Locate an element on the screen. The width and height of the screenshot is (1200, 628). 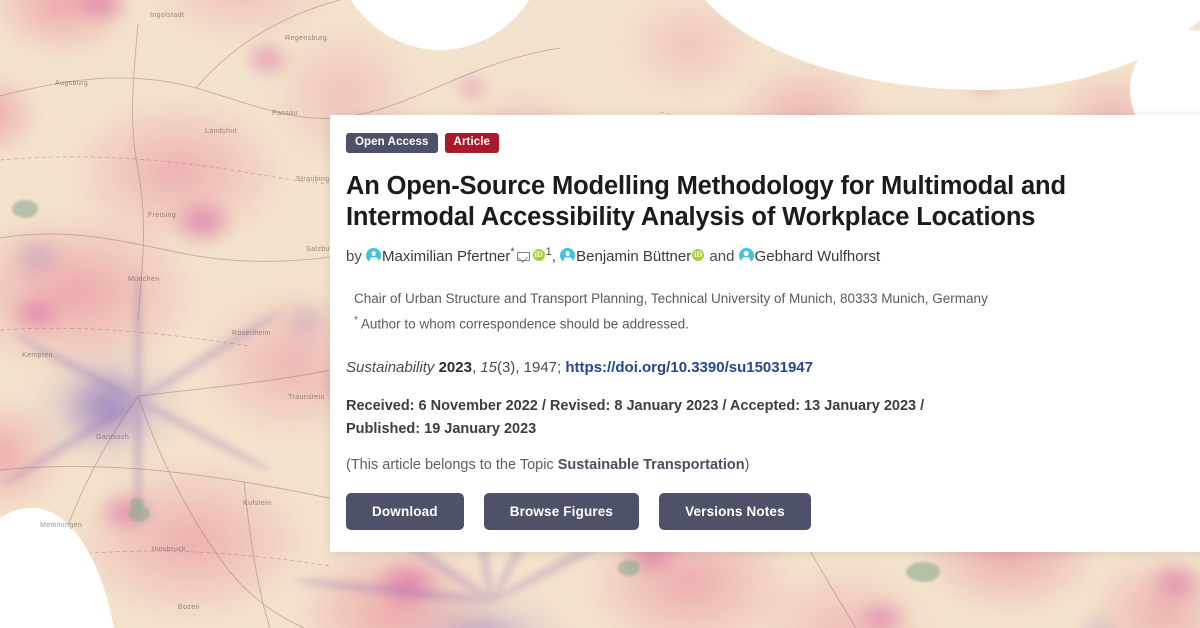
map-place-label: Kufstein is located at coordinates (257, 503).